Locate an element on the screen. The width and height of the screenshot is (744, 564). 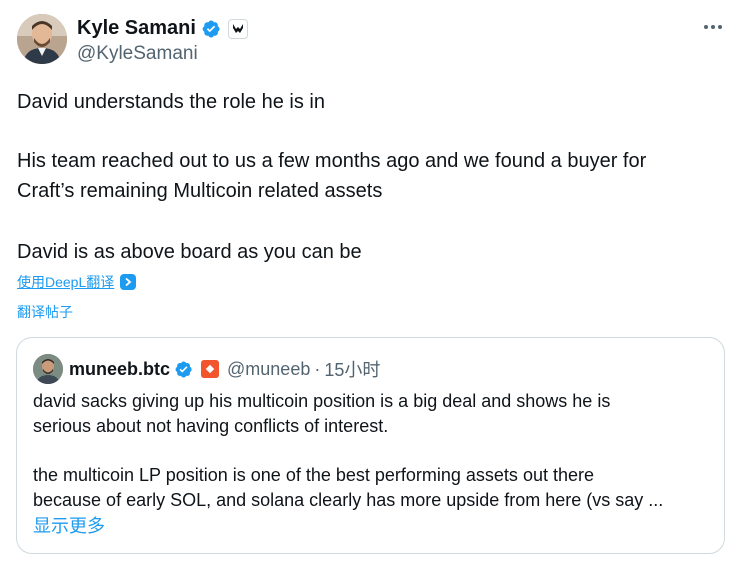
more-options-button is located at coordinates (713, 27).